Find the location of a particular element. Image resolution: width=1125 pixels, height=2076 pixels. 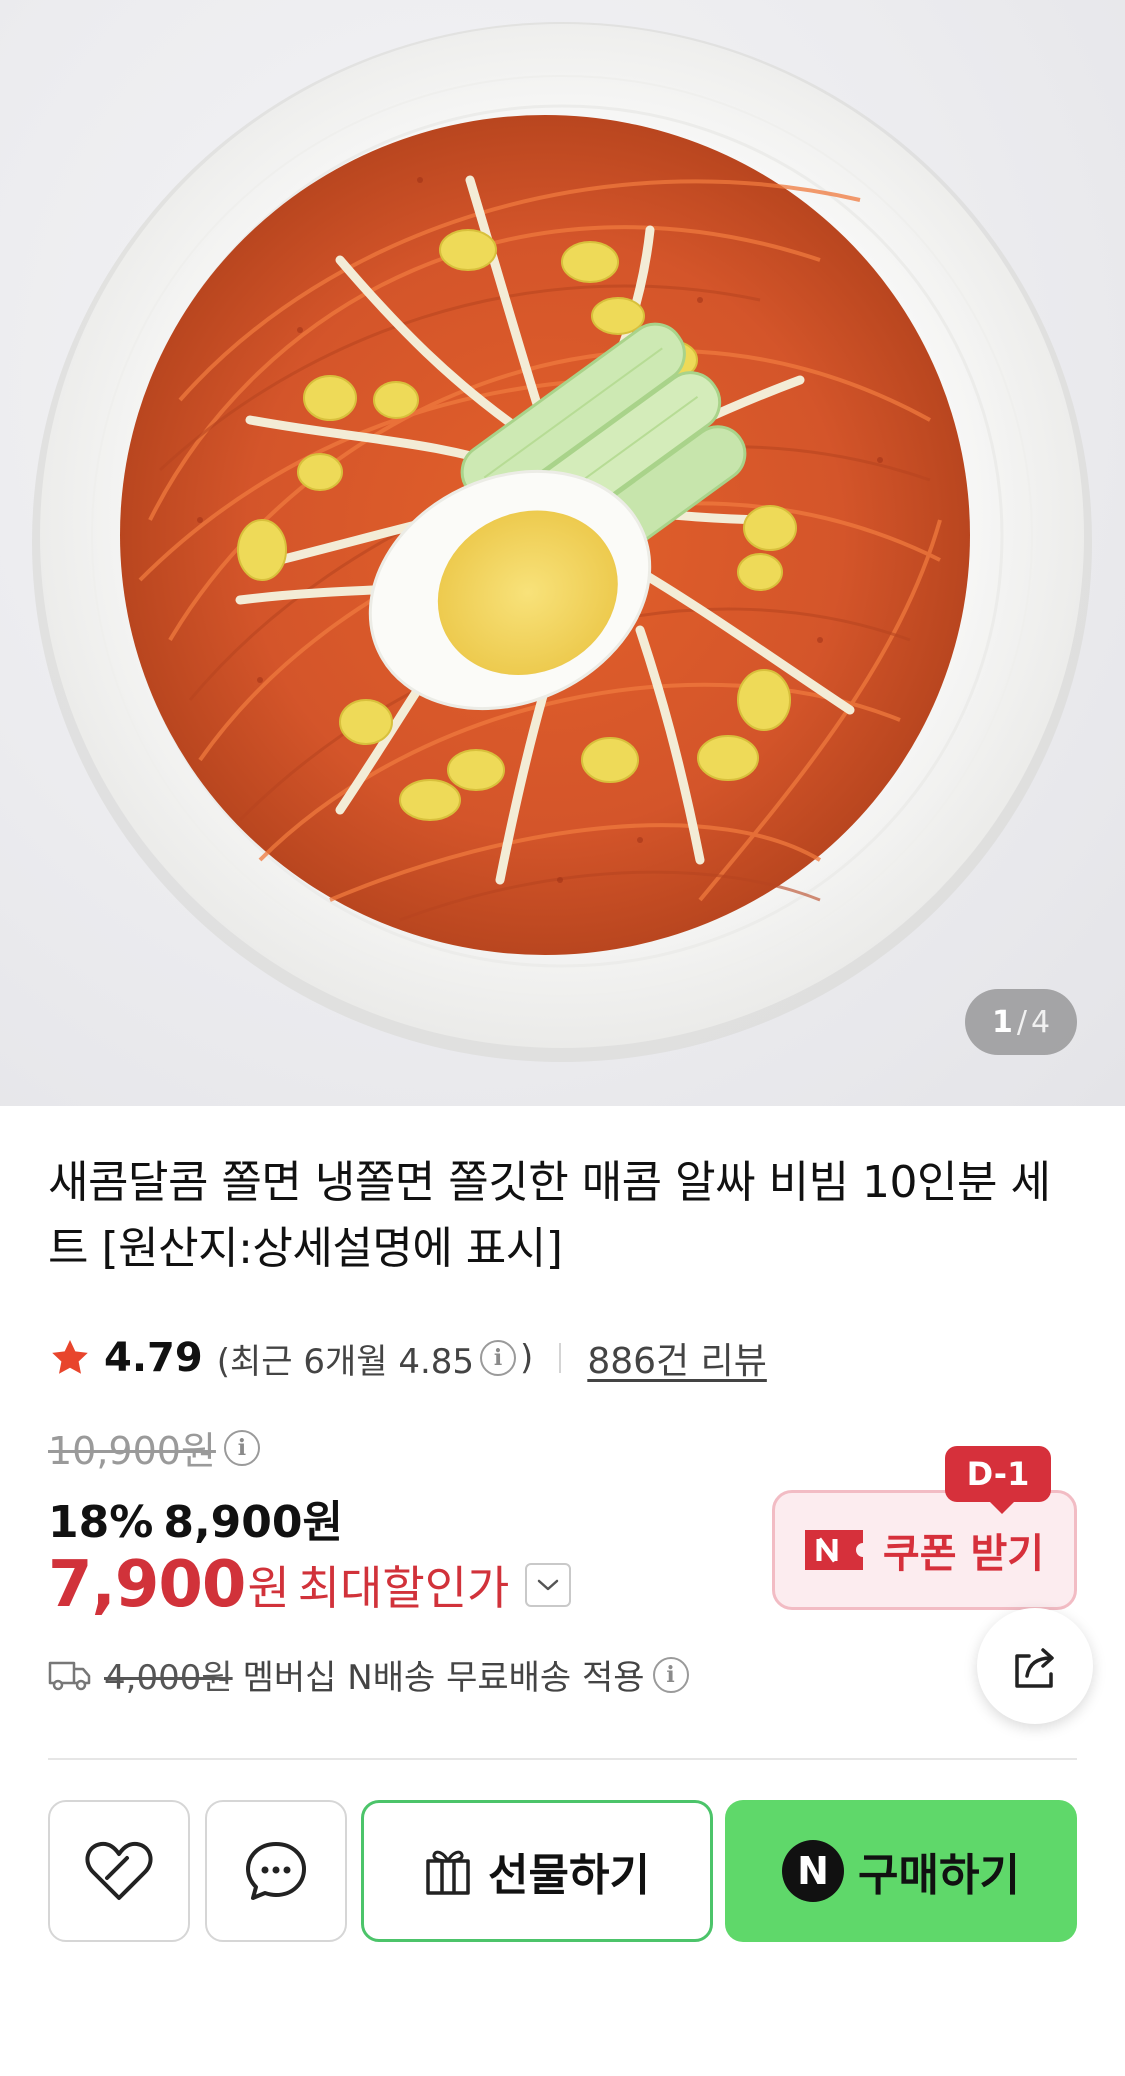

buy-button: N 구매하기 is located at coordinates (901, 1871).